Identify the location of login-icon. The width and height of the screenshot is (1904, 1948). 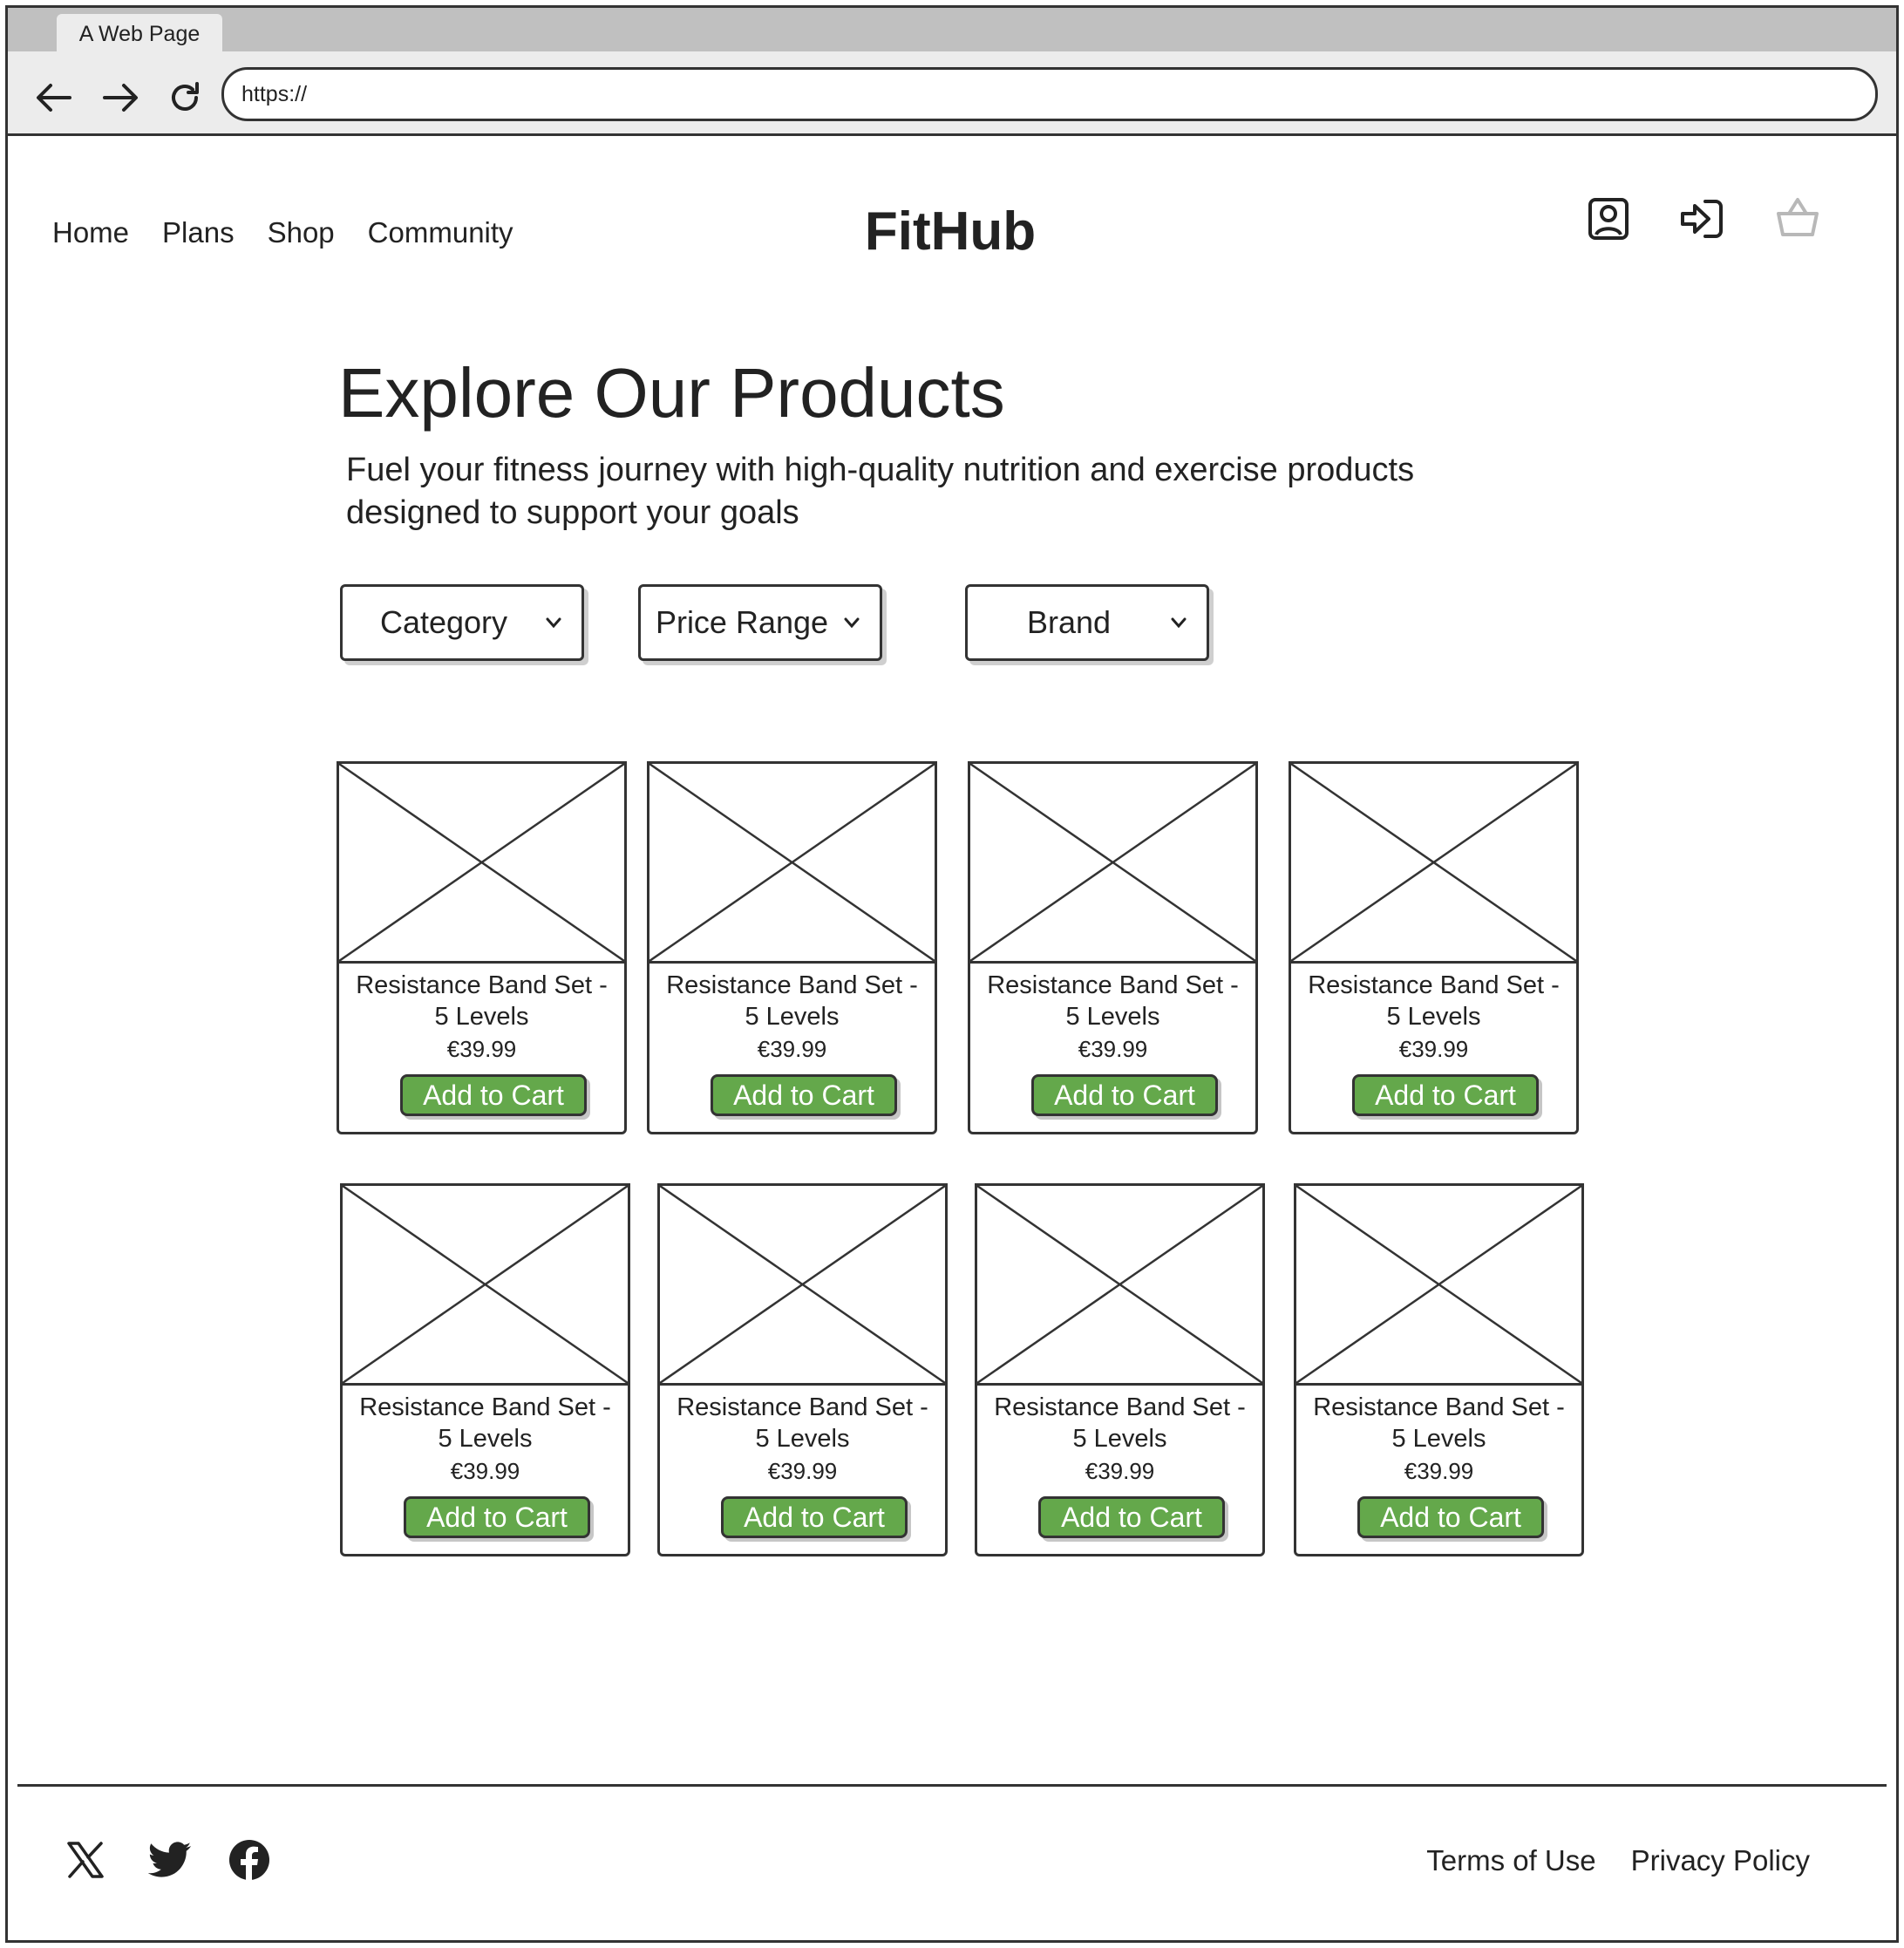
(1702, 221).